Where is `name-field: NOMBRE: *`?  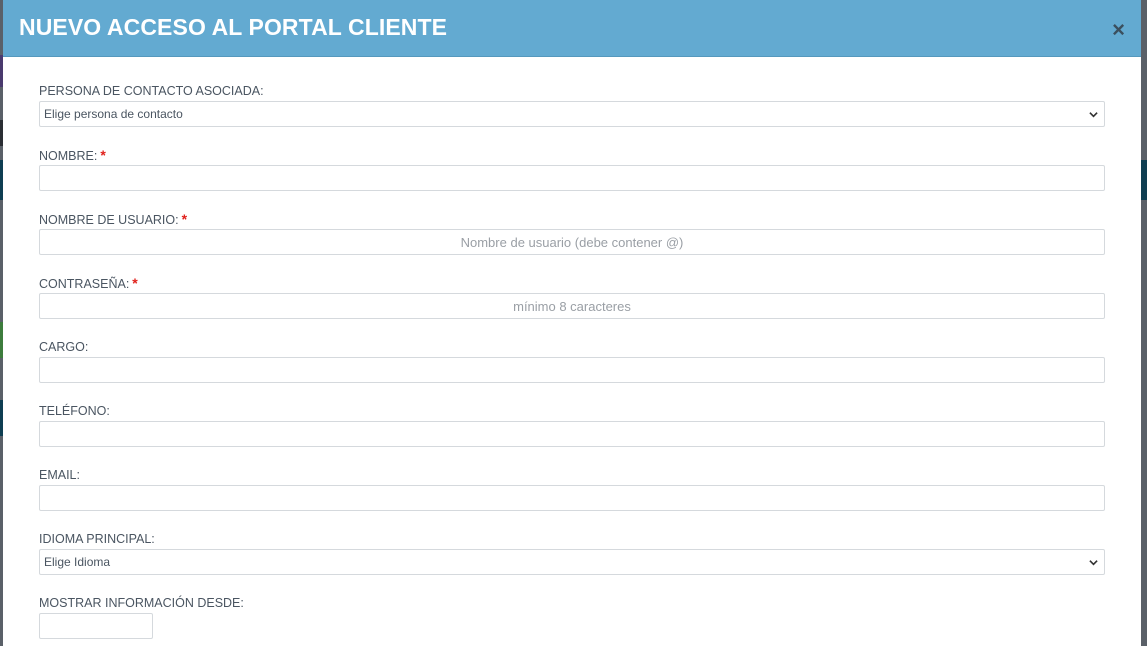
name-field: NOMBRE: * is located at coordinates (573, 168).